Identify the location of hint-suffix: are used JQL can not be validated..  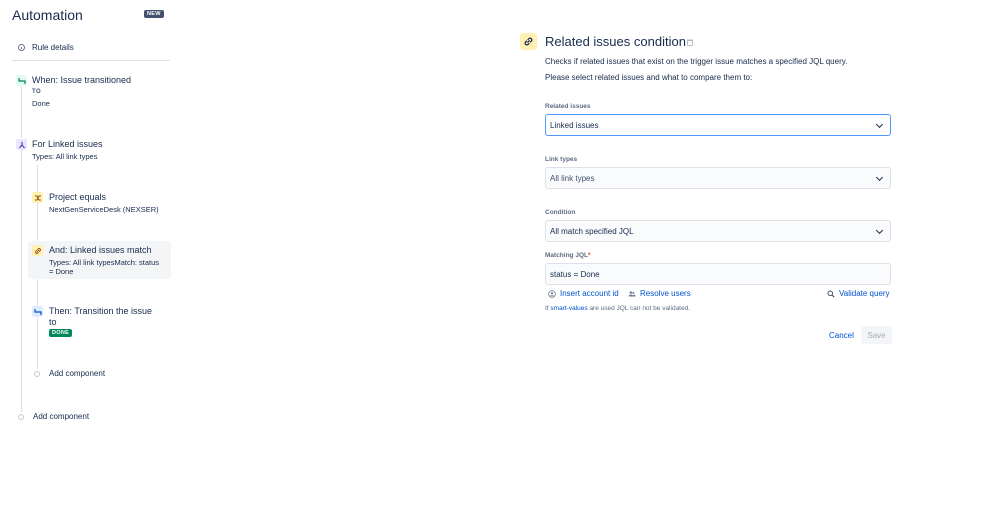
(639, 308).